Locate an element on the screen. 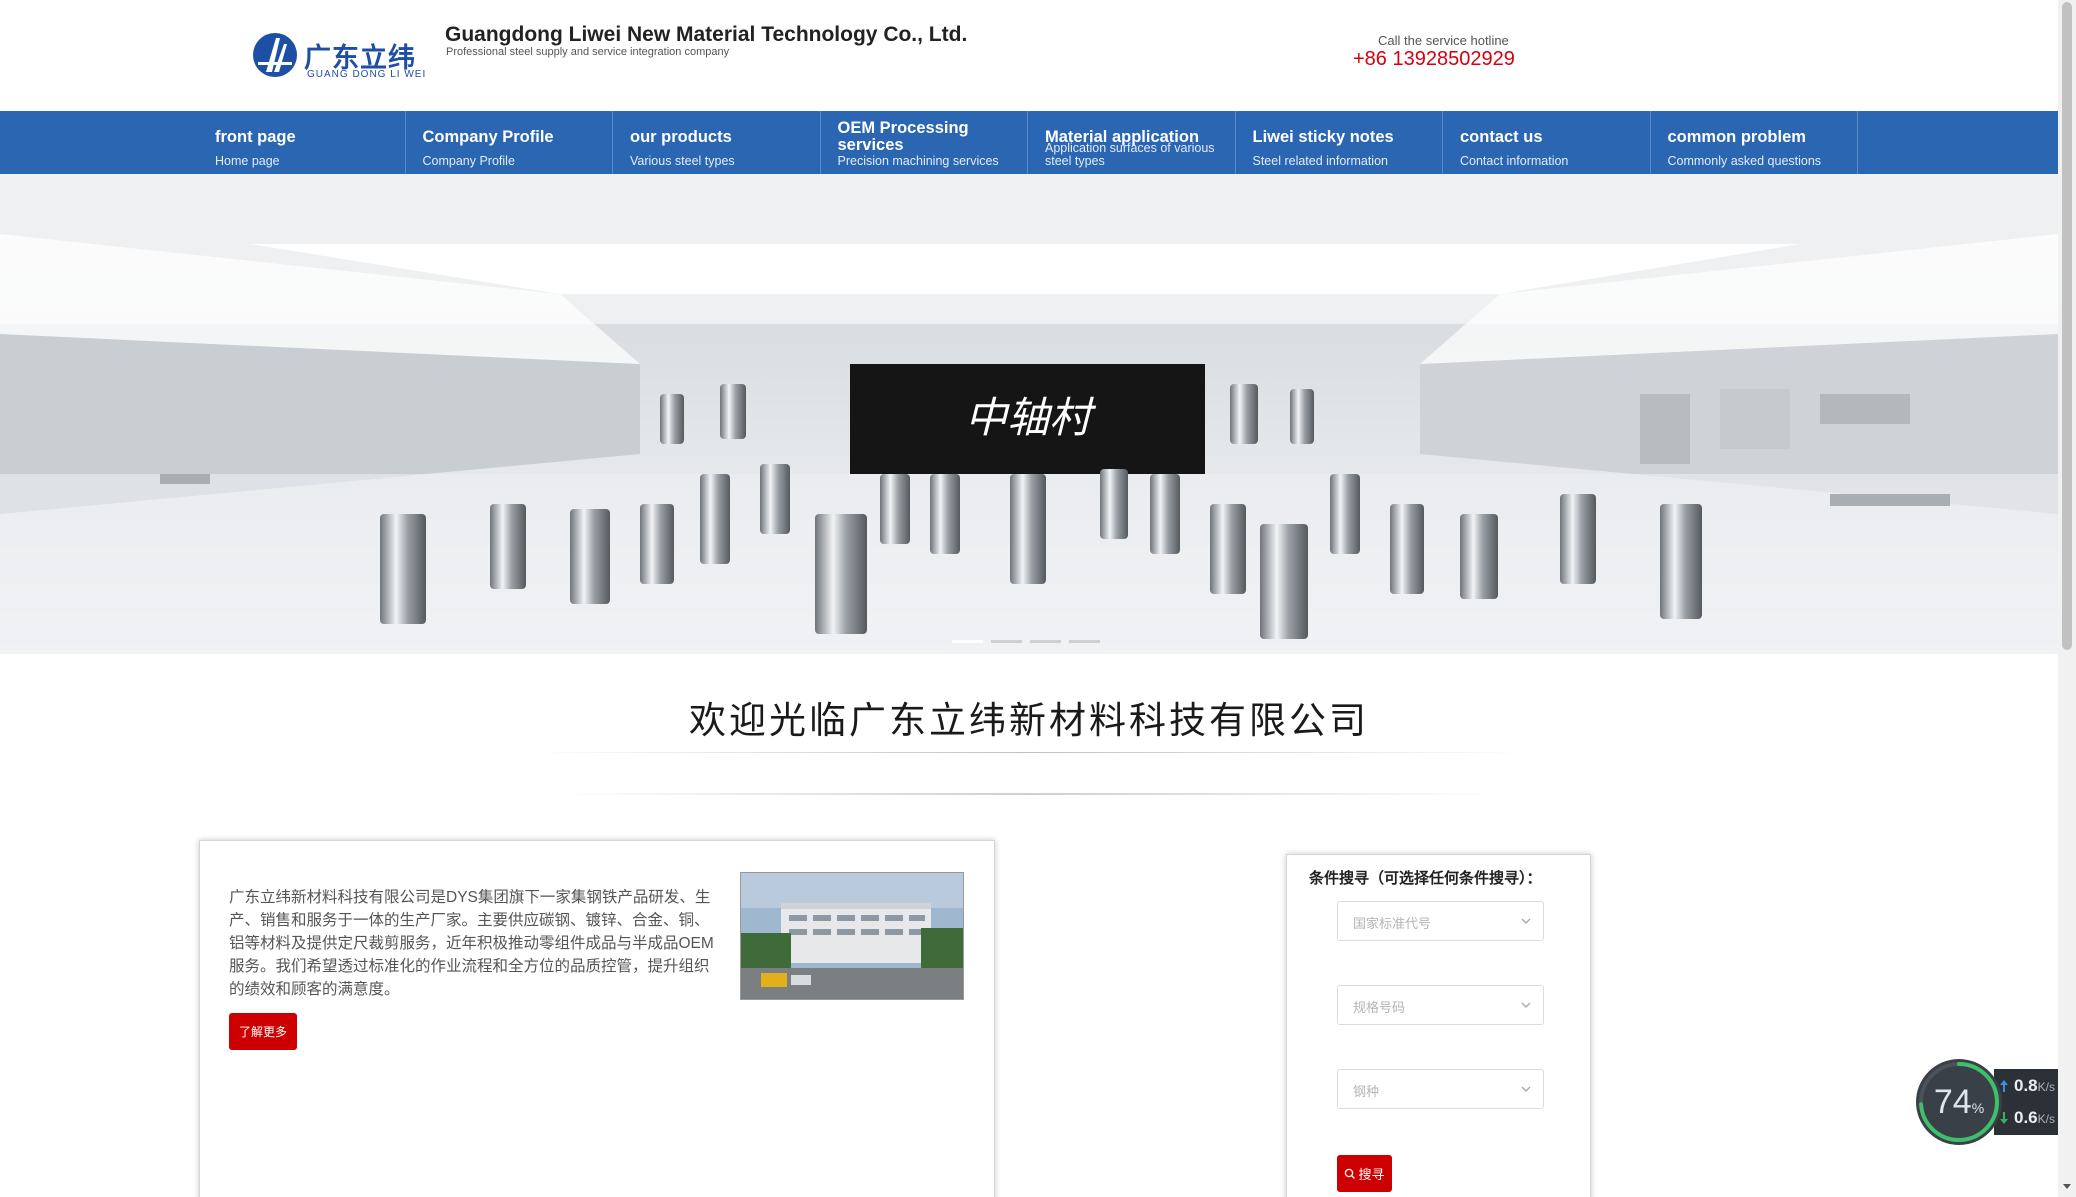 The width and height of the screenshot is (2076, 1197). memory-percent: 74% is located at coordinates (1959, 1105).